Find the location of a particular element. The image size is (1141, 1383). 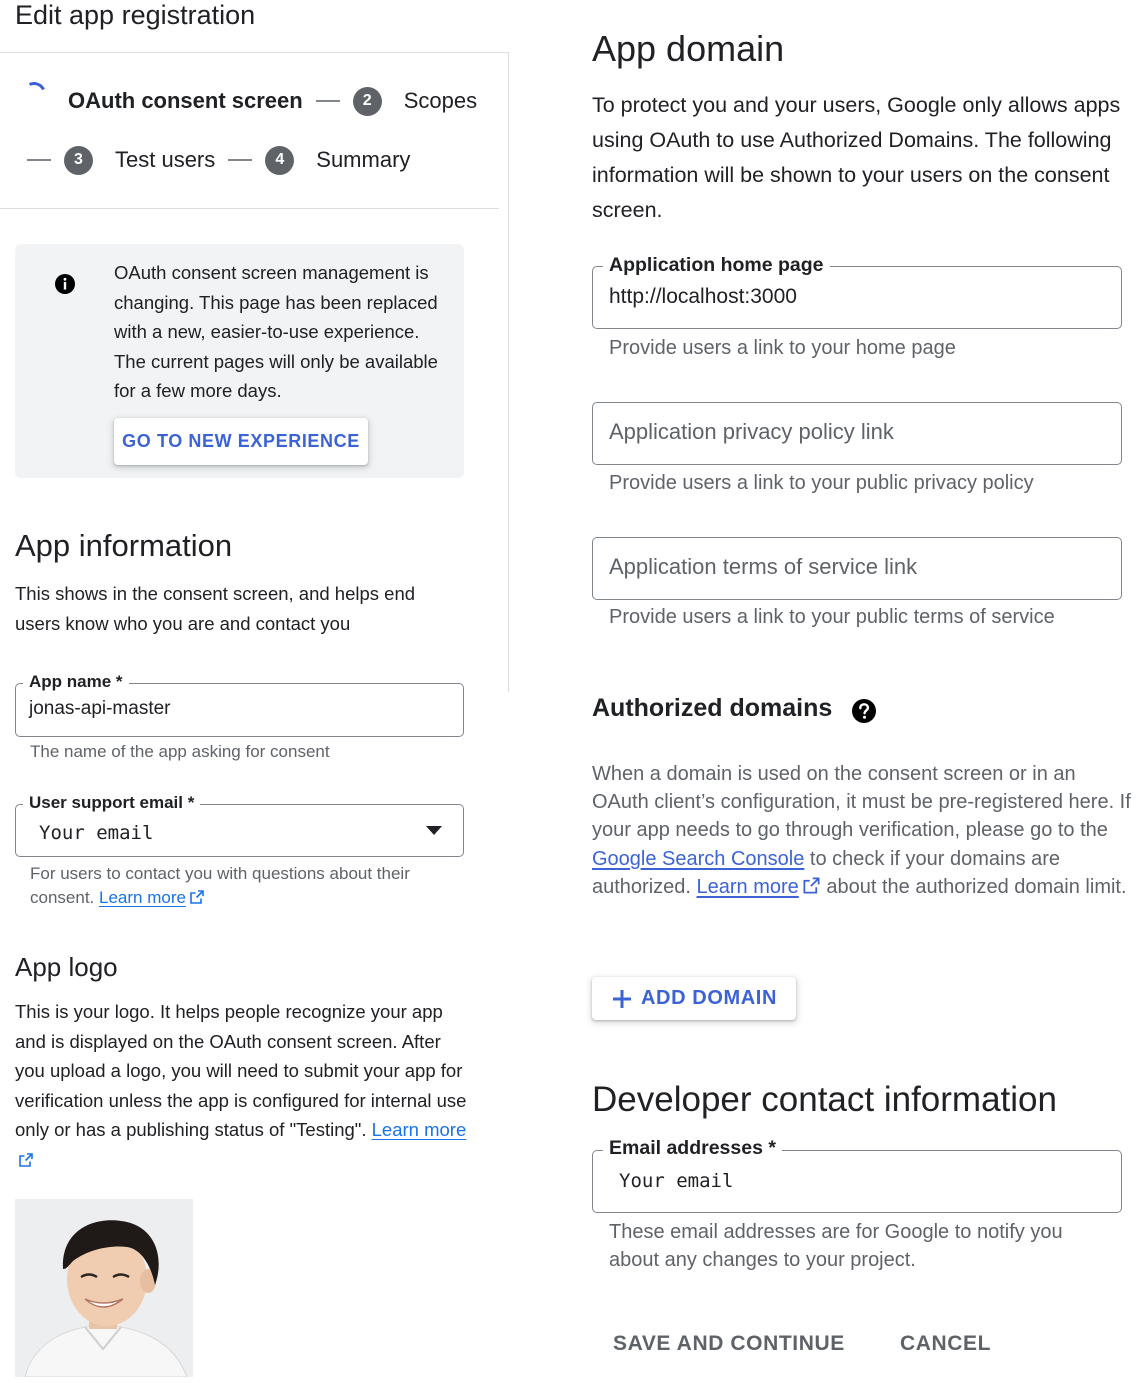

app-name-value: jonas-api-master is located at coordinates (100, 709).